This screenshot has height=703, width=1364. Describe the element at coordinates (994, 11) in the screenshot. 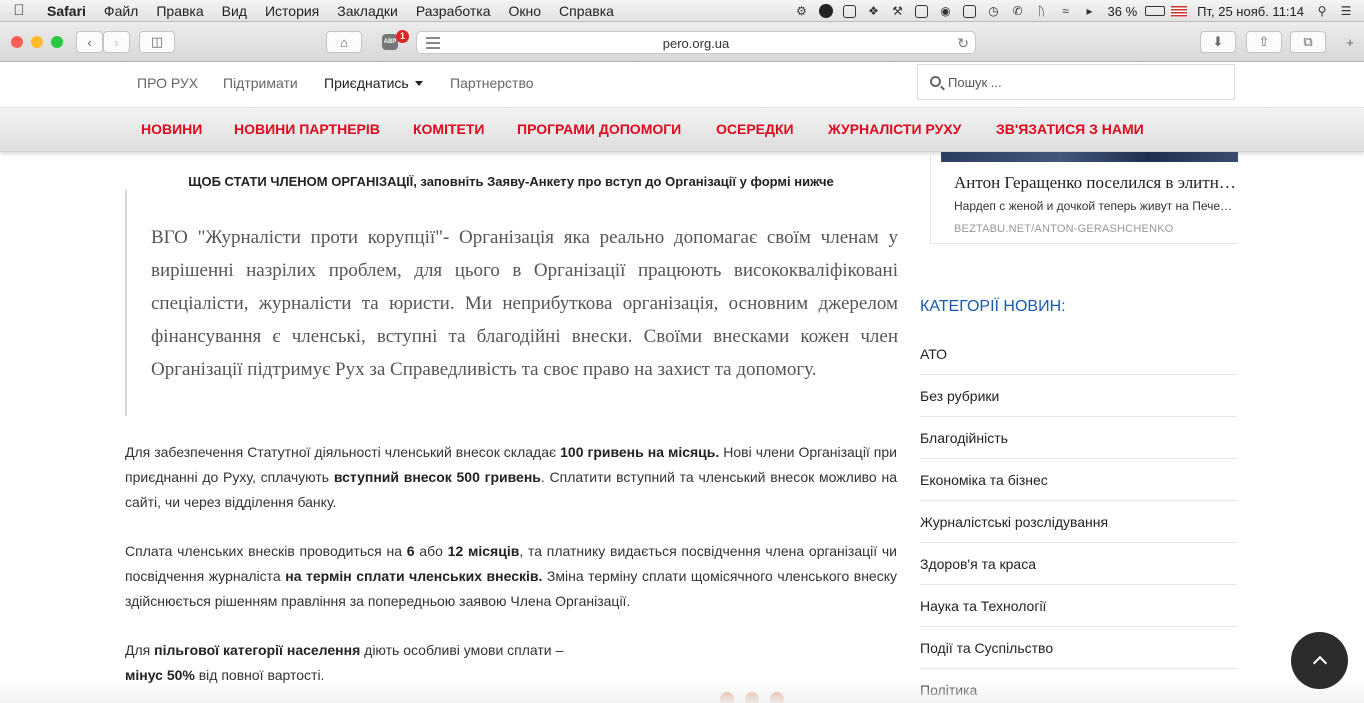

I see `timemachine-icon: ◷` at that location.